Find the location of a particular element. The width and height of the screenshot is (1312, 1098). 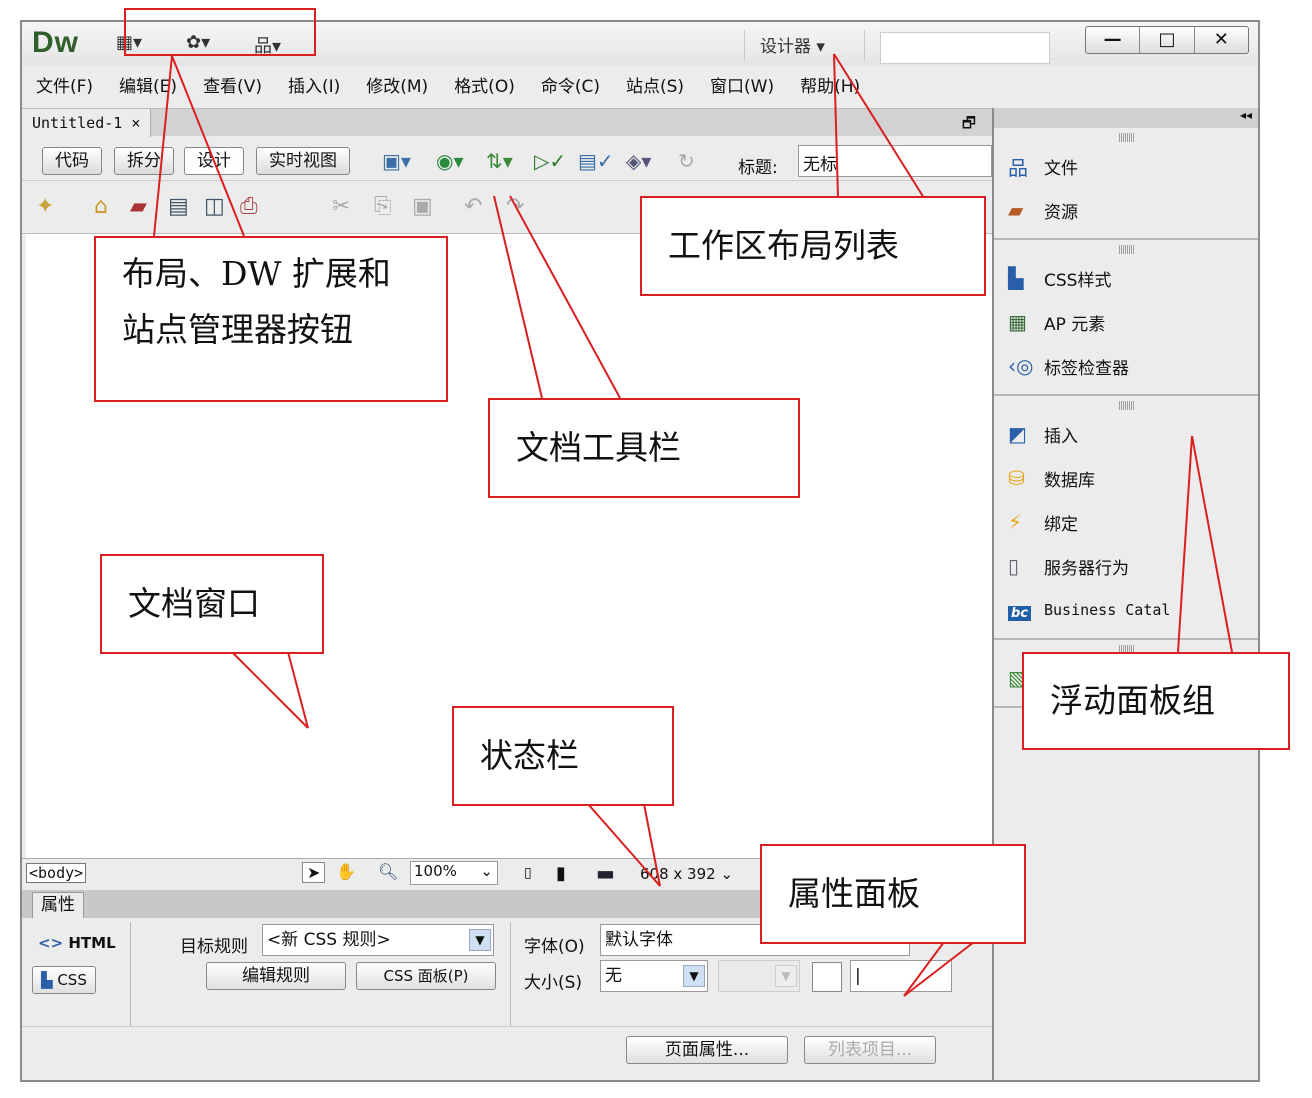

window-size: 608 x 392 ⌄ is located at coordinates (686, 874).